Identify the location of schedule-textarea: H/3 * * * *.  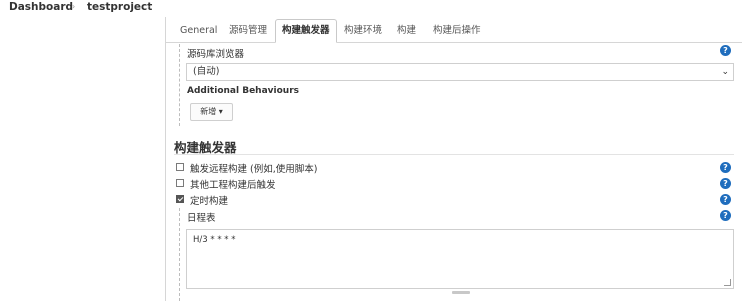
(460, 259).